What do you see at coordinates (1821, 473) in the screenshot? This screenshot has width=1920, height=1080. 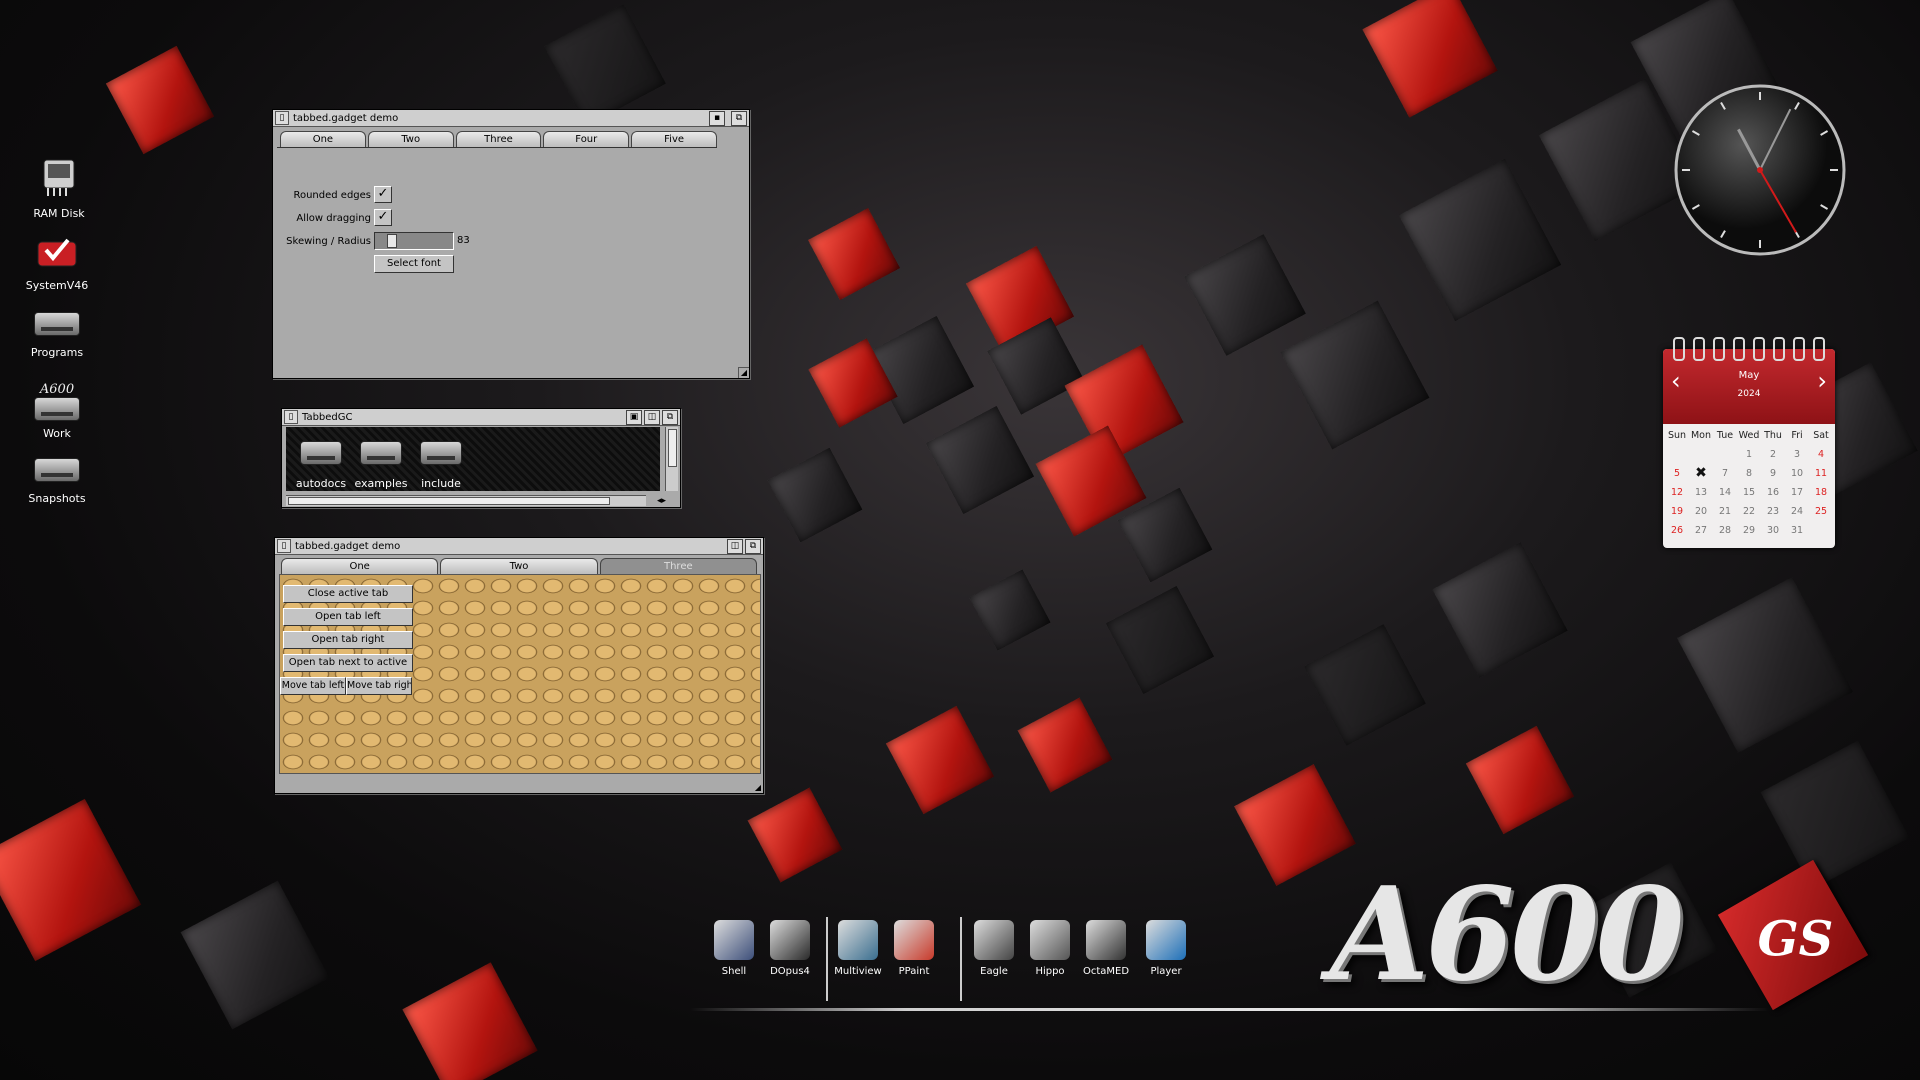 I see `calendar-day: 11` at bounding box center [1821, 473].